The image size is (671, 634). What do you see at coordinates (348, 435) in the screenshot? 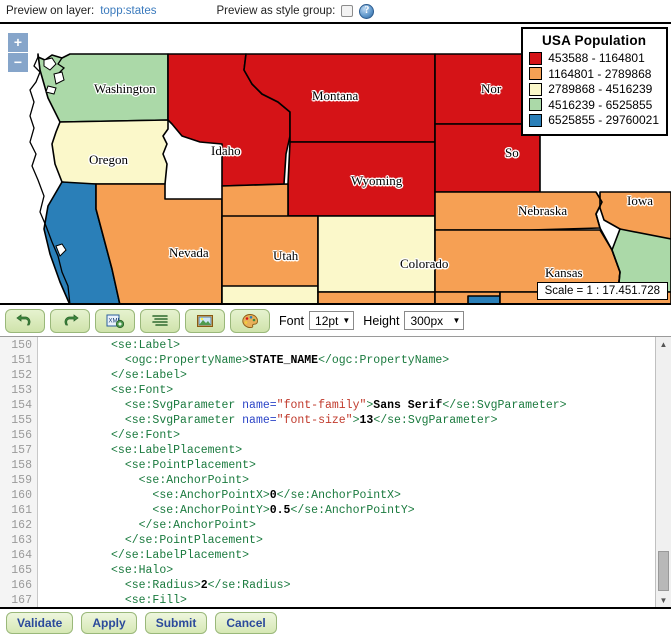
I see `code-line: </se:Font>` at bounding box center [348, 435].